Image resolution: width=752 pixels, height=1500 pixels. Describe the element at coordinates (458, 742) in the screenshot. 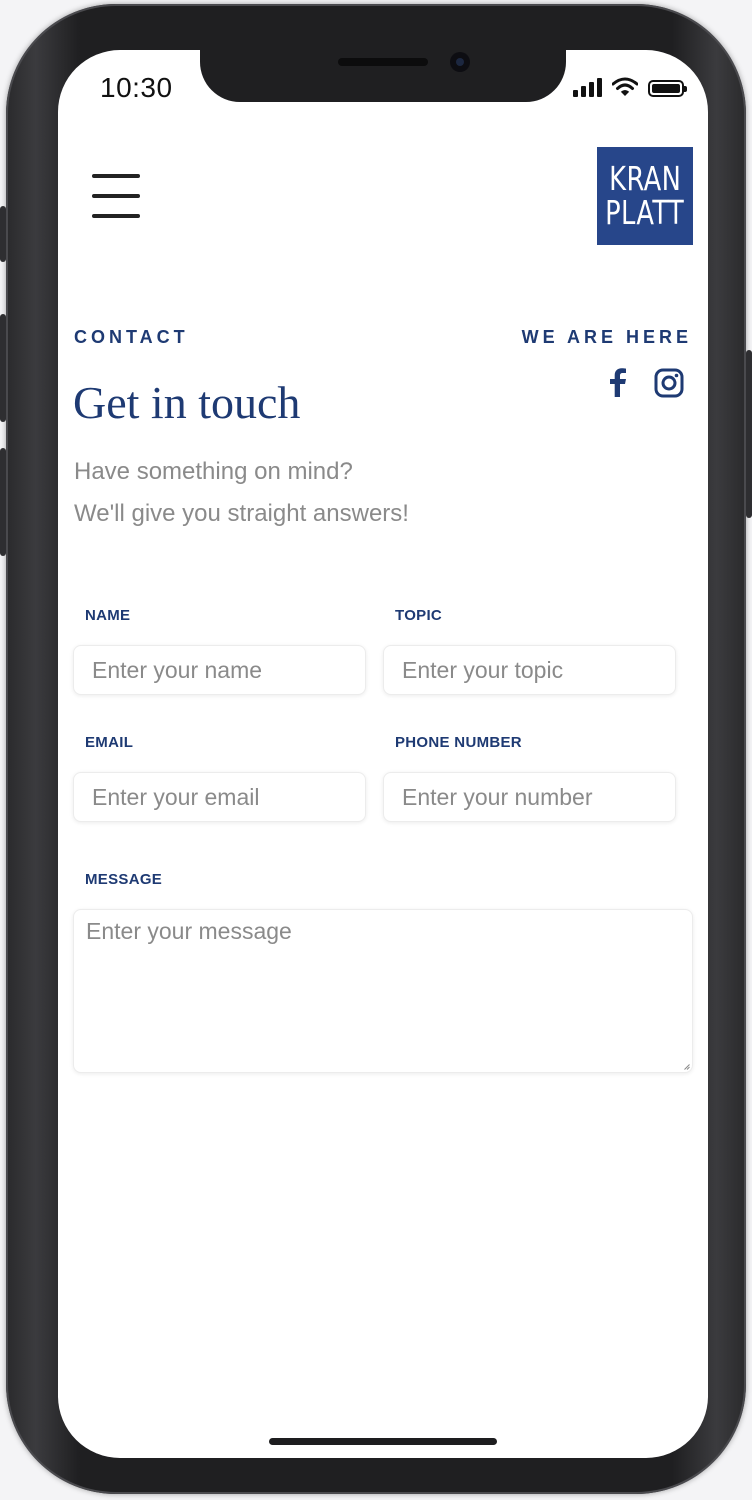

I see `phone-label: PHONE NUMBER` at that location.